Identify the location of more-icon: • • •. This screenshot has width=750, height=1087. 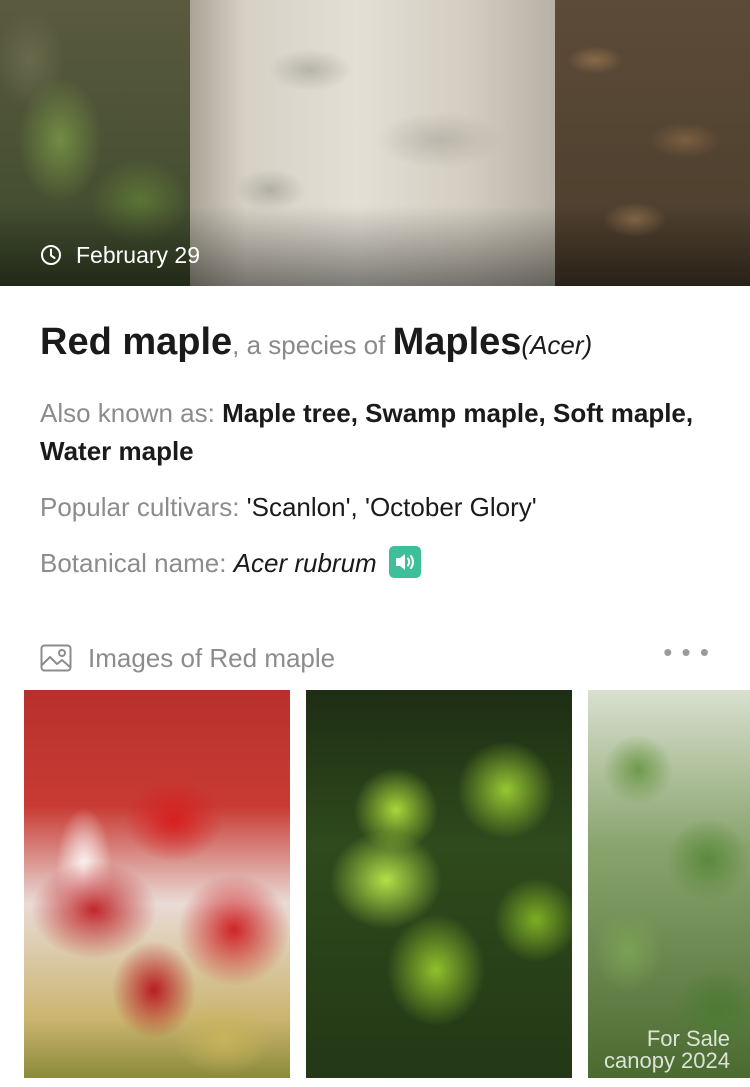
(686, 652).